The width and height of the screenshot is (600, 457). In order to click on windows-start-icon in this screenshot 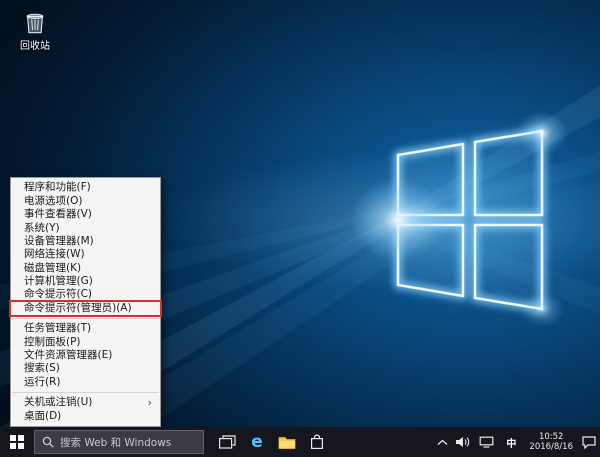, I will do `click(17, 442)`.